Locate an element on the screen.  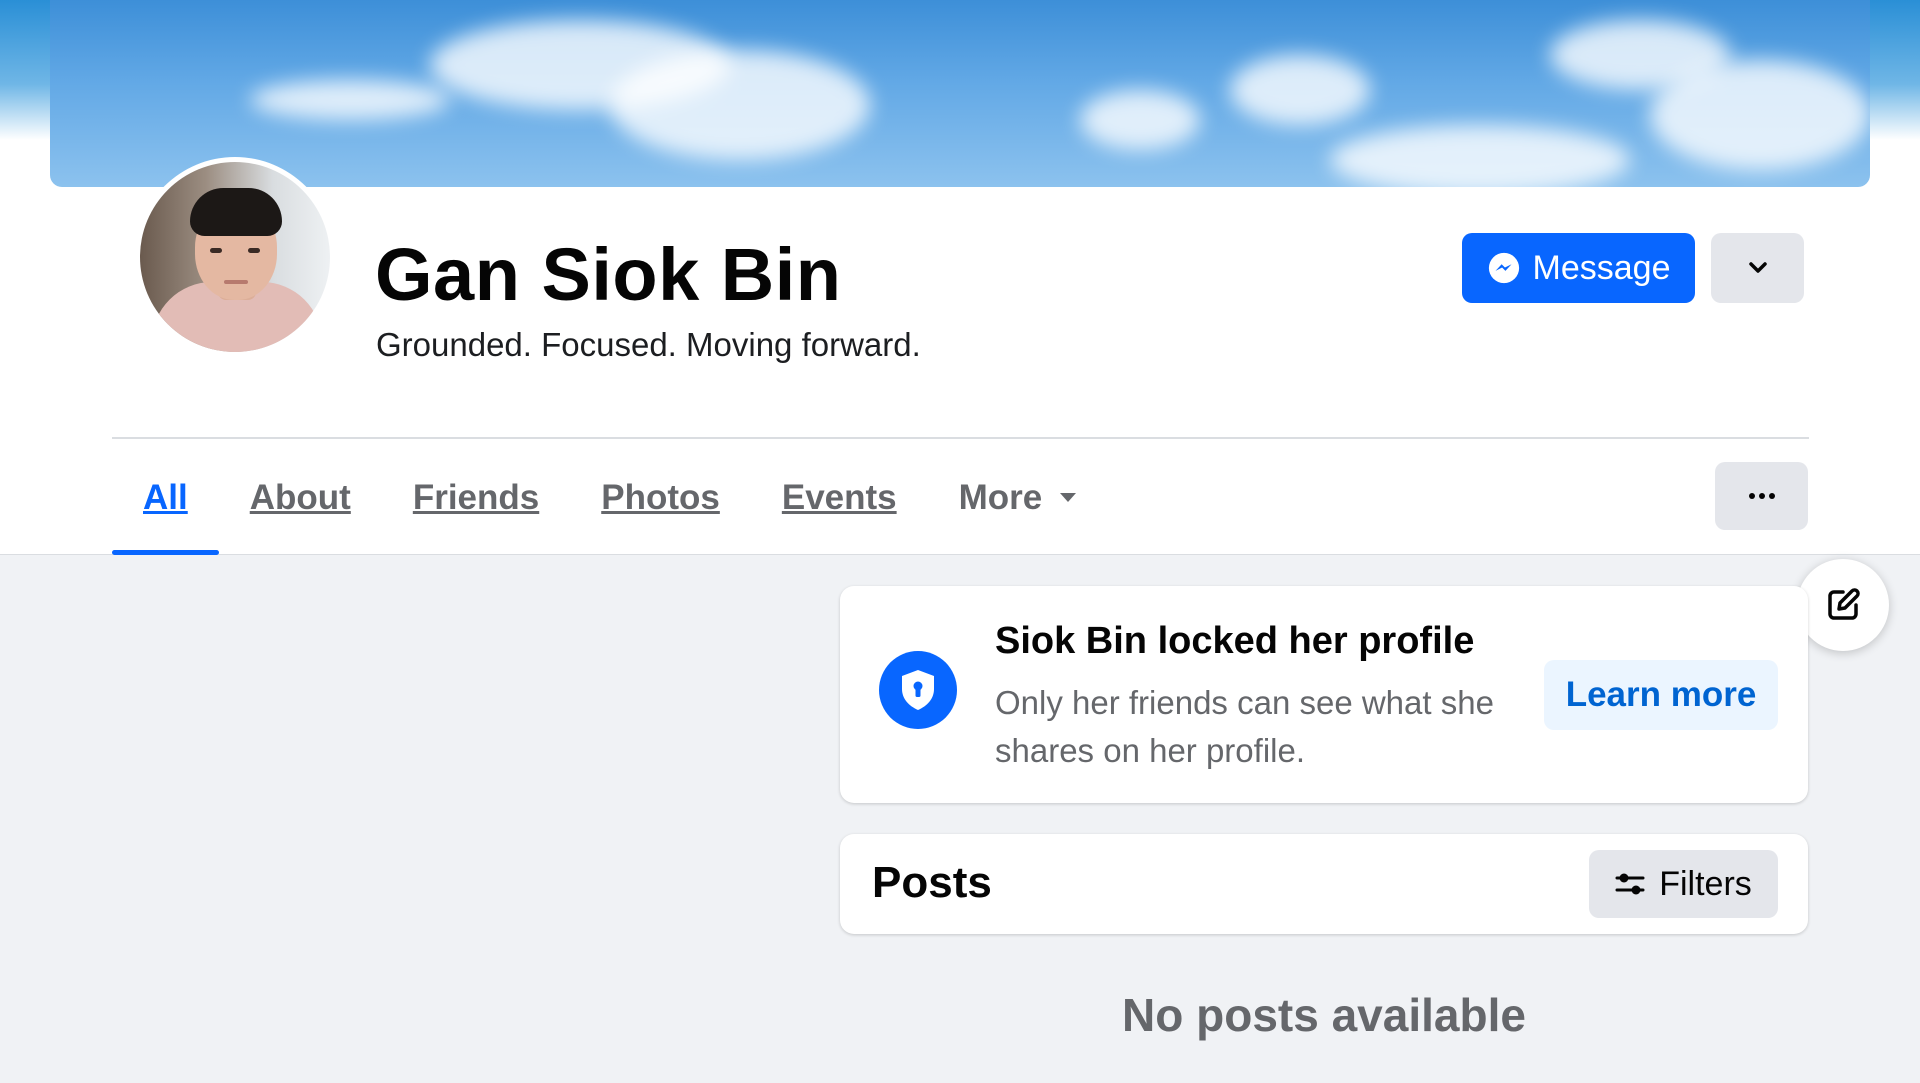
tab-label: Photos is located at coordinates (660, 497).